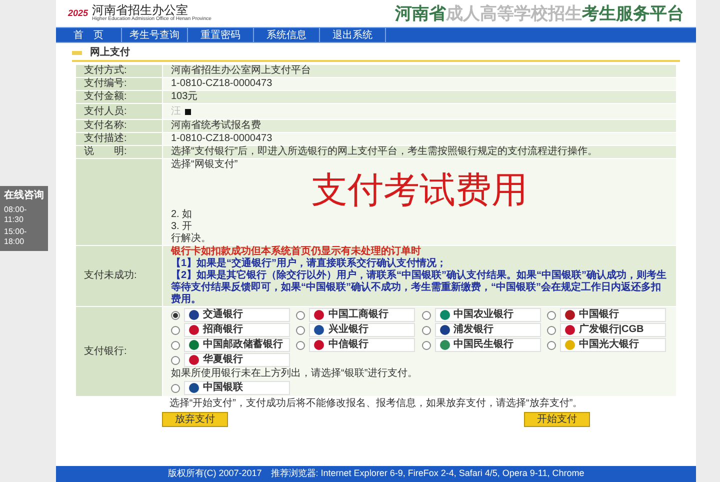 Image resolution: width=720 pixels, height=482 pixels. Describe the element at coordinates (140, 10) in the screenshot. I see `org-name: 河南省招生办公室` at that location.